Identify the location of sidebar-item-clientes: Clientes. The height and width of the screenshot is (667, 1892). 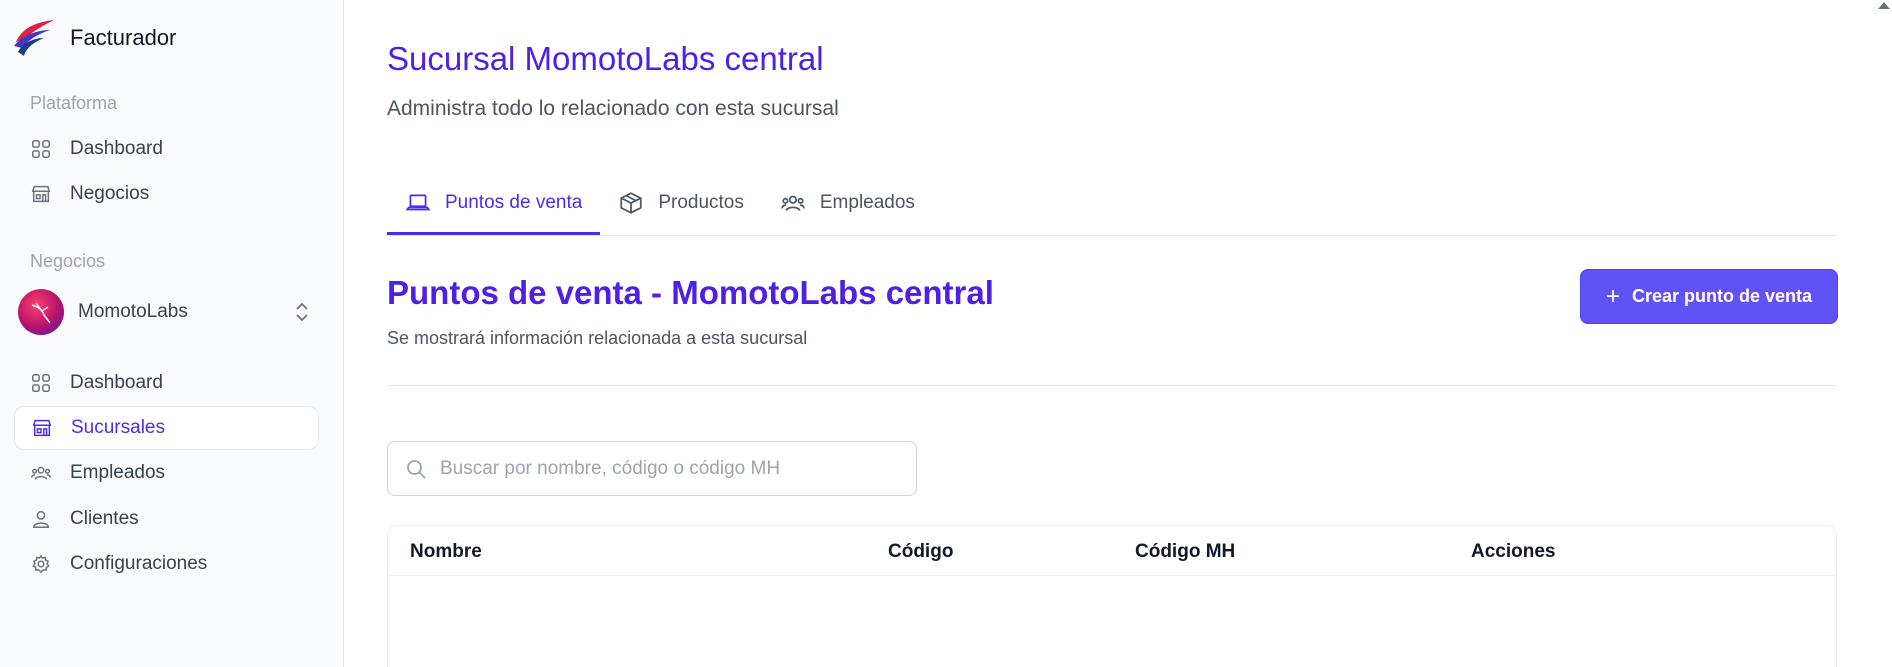
(166, 519).